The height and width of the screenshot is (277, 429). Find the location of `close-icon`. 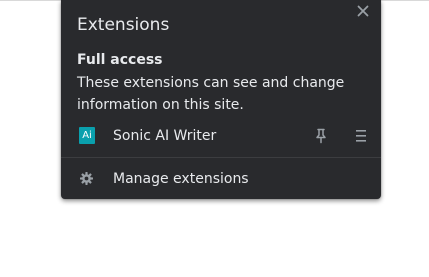

close-icon is located at coordinates (363, 11).